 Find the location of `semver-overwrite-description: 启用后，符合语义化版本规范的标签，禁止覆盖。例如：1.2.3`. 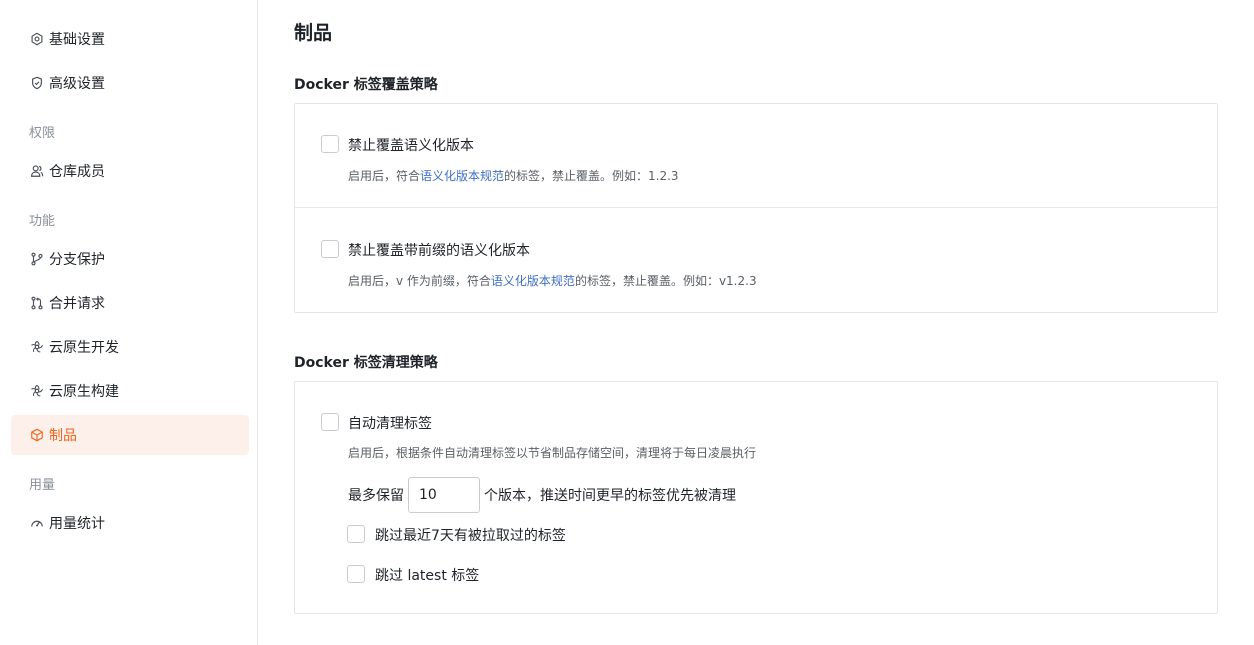

semver-overwrite-description: 启用后，符合语义化版本规范的标签，禁止覆盖。例如：1.2.3 is located at coordinates (513, 175).